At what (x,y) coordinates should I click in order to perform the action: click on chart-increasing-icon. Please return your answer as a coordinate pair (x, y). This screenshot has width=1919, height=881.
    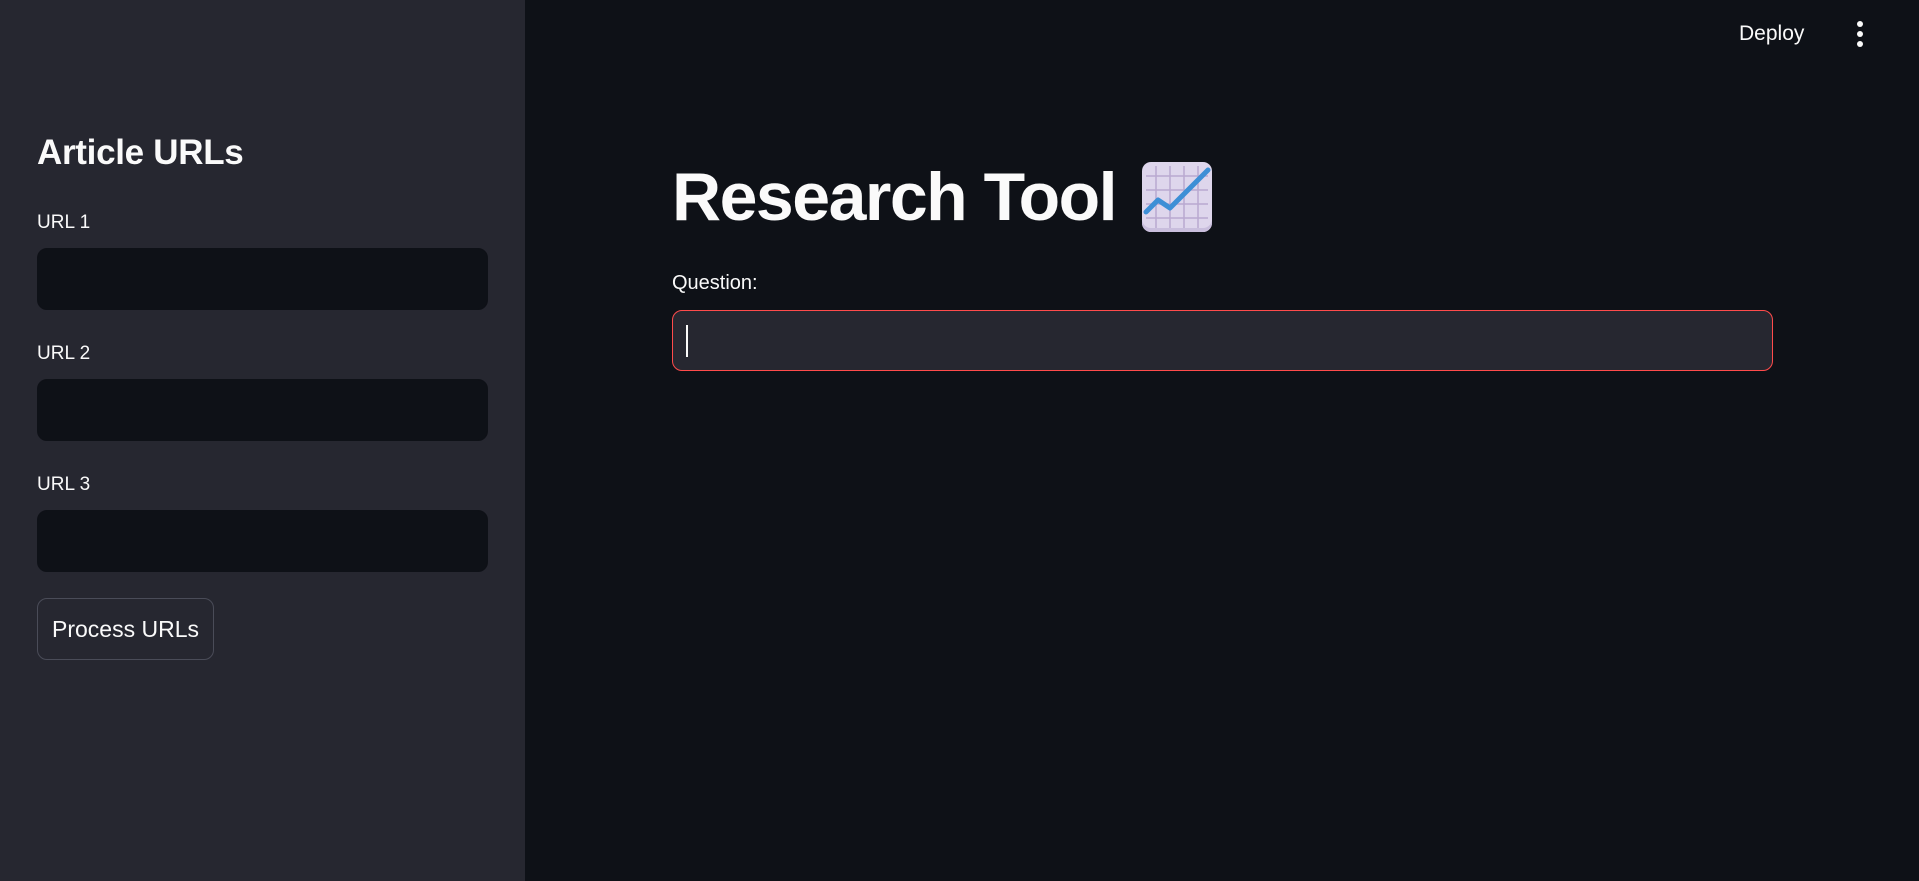
    Looking at the image, I should click on (1177, 197).